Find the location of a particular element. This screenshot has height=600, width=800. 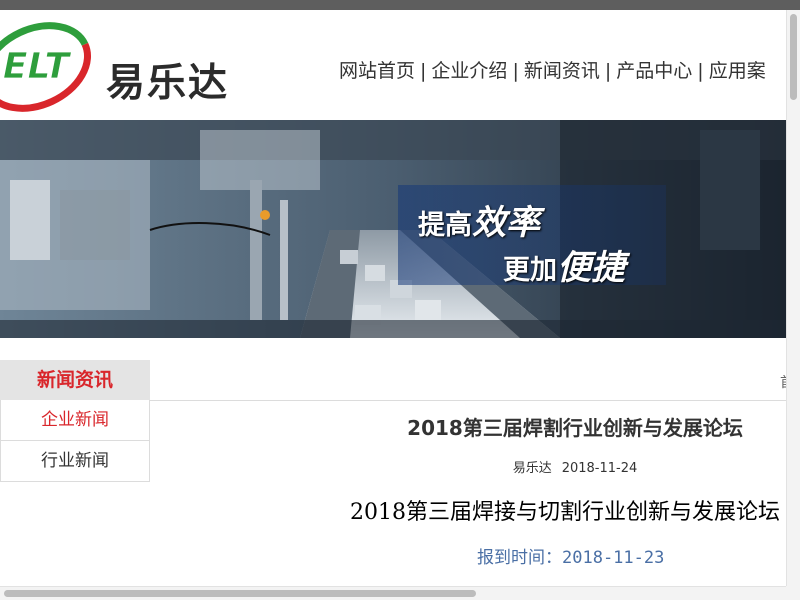

window-top-strip is located at coordinates (400, 5).